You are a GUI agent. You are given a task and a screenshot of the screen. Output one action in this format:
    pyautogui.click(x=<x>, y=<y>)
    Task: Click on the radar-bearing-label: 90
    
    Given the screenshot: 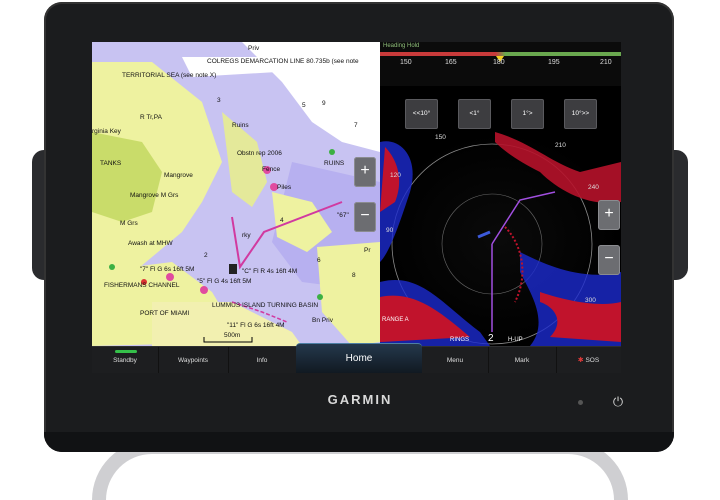 What is the action you would take?
    pyautogui.click(x=390, y=230)
    